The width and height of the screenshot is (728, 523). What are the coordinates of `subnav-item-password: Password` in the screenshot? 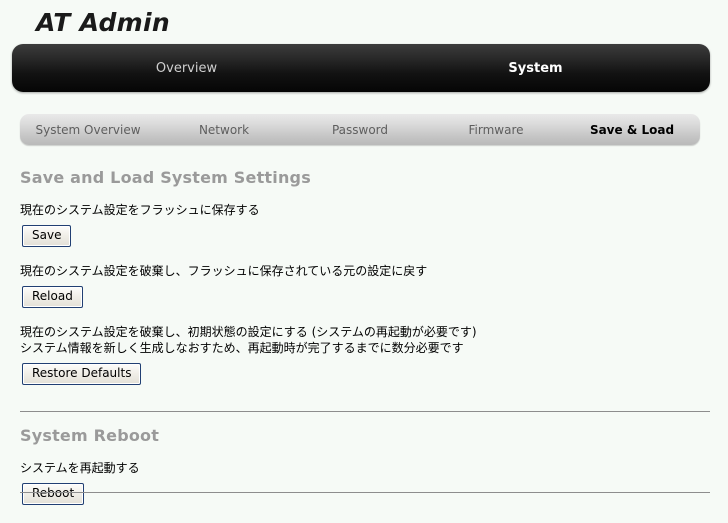 It's located at (360, 129).